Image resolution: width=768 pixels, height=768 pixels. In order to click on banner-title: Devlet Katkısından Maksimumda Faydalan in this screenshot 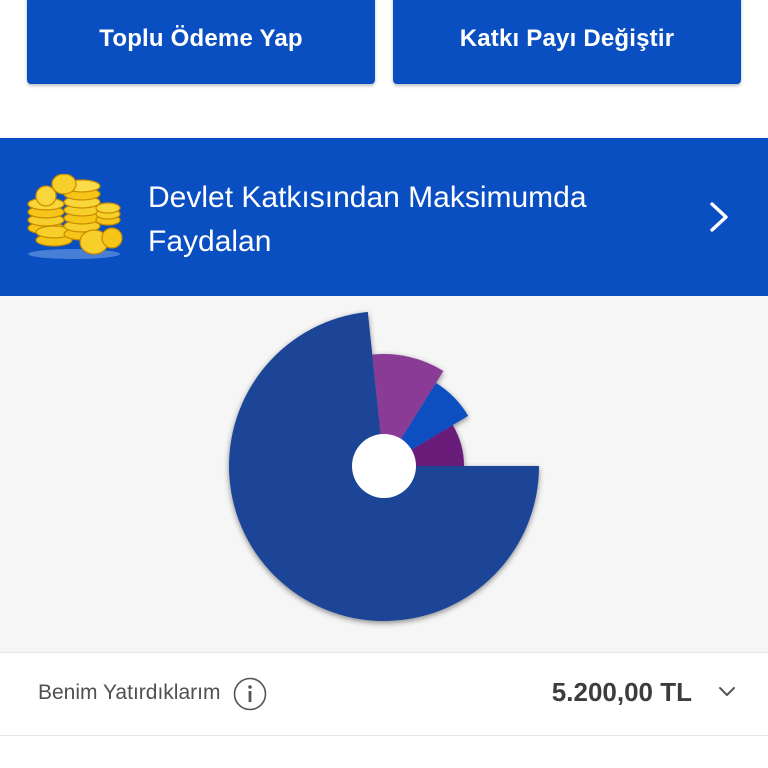, I will do `click(367, 219)`.